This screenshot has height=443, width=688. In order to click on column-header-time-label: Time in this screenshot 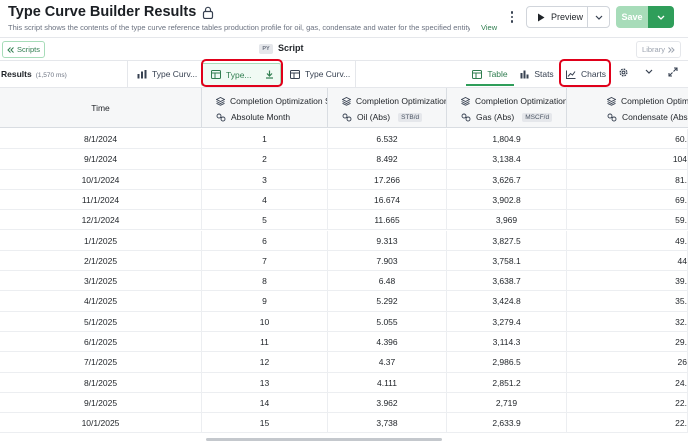, I will do `click(100, 108)`.